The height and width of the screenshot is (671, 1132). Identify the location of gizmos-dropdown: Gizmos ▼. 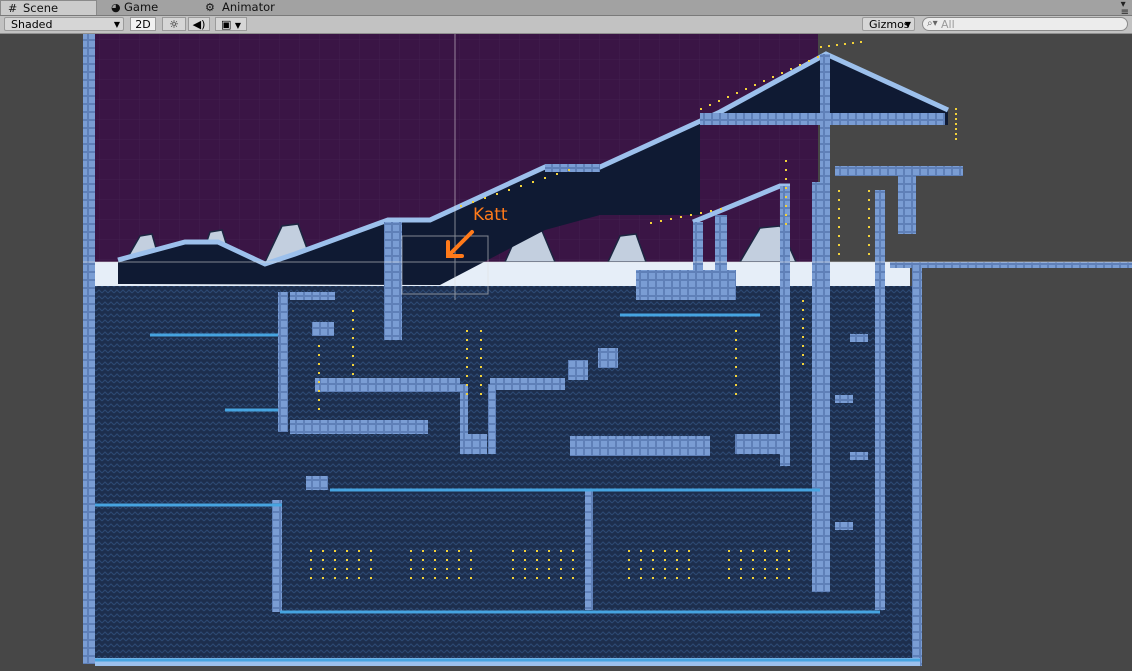
(888, 24).